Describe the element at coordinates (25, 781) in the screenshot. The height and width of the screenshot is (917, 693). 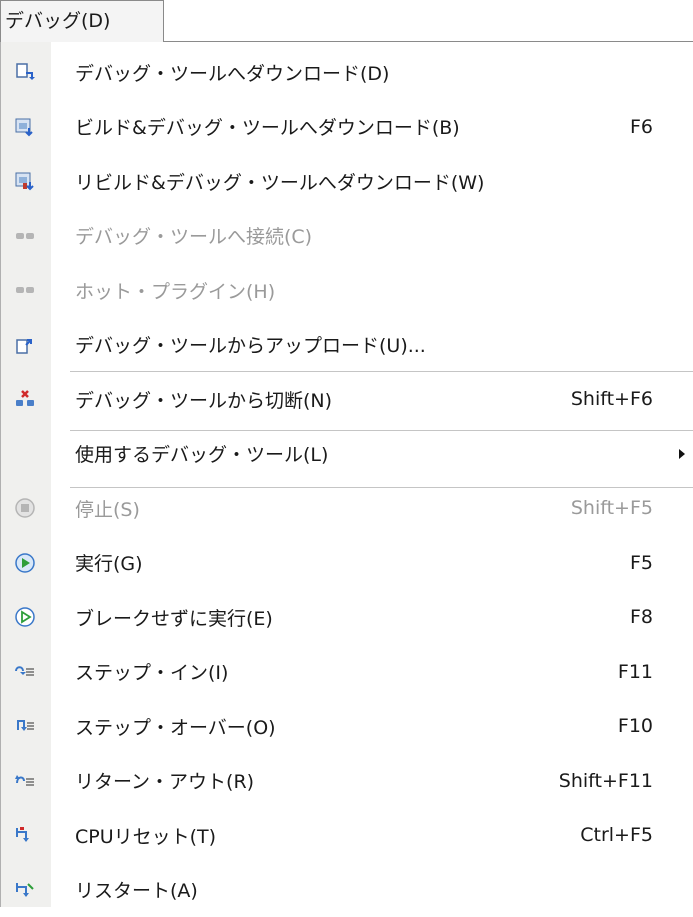
I see `return-out-icon` at that location.